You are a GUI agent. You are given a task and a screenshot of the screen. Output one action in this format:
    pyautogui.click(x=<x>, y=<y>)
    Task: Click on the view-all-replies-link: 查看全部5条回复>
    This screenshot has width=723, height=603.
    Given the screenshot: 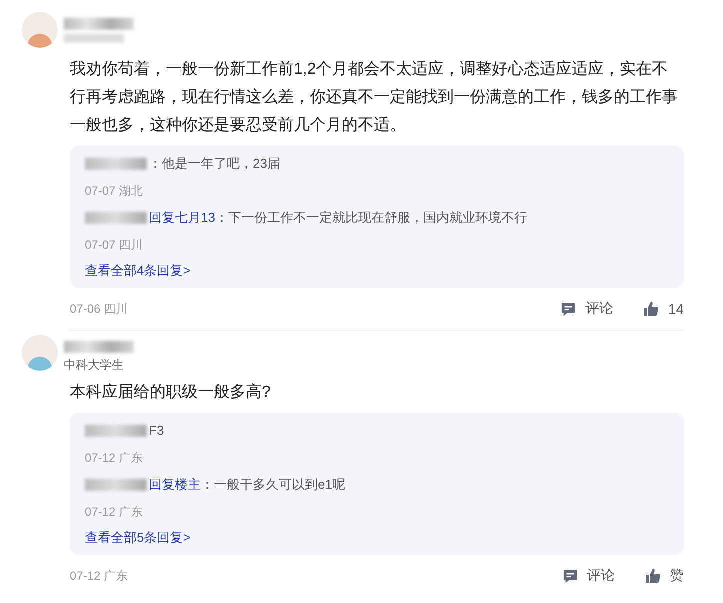 What is the action you would take?
    pyautogui.click(x=138, y=538)
    